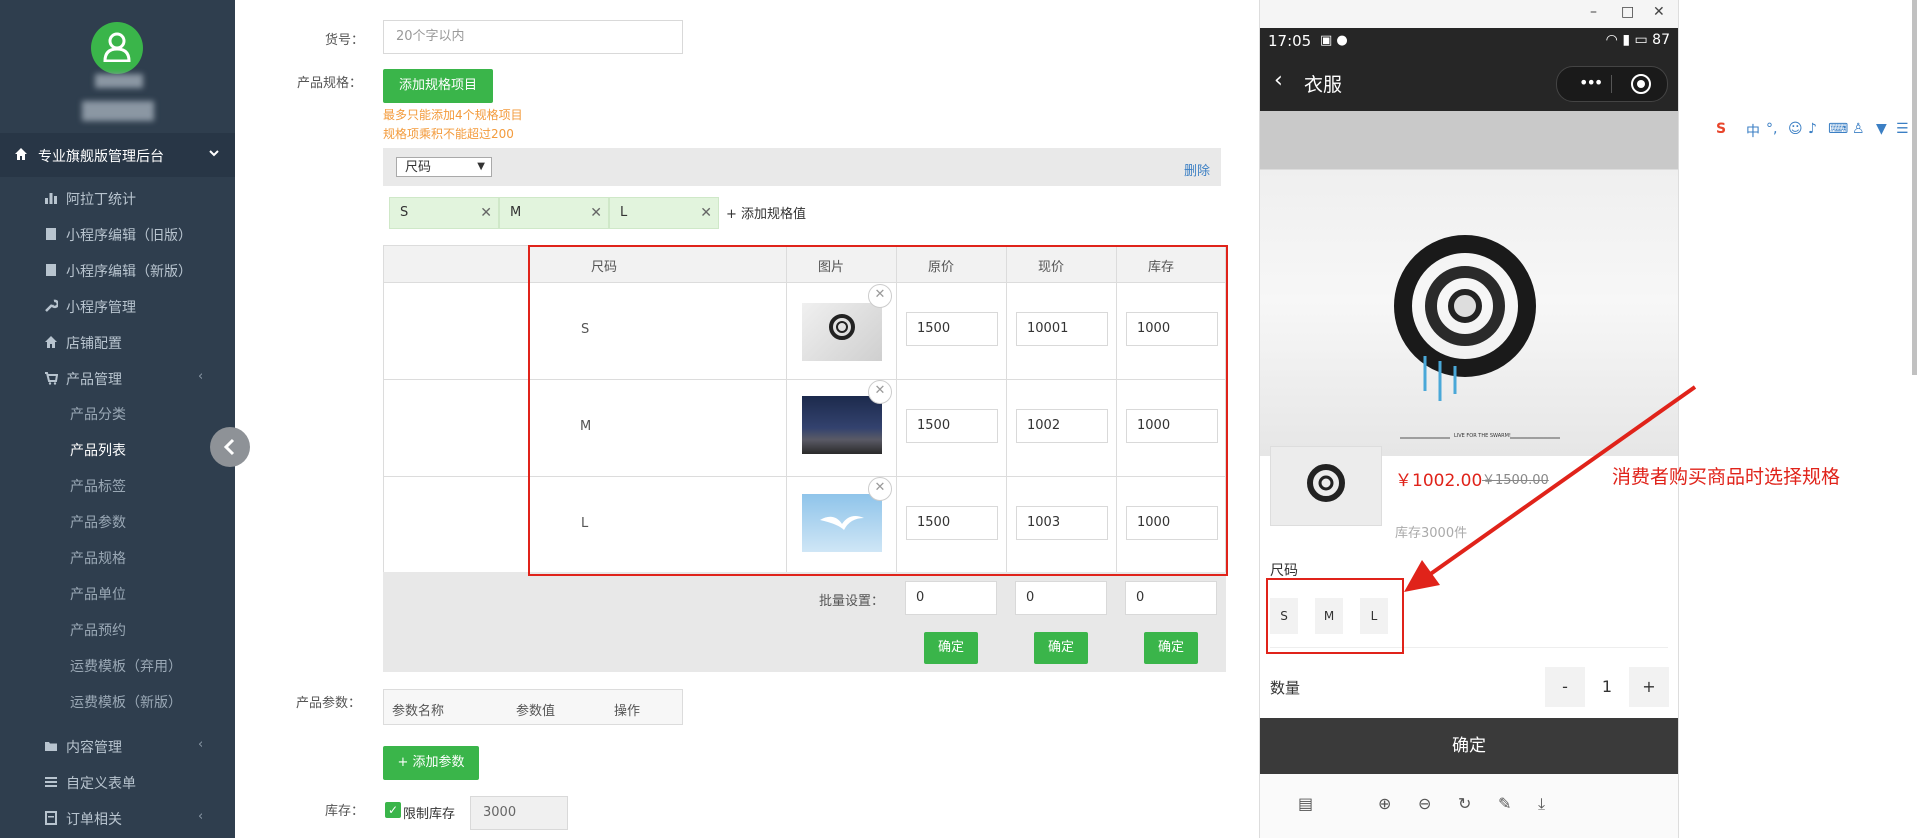  What do you see at coordinates (98, 450) in the screenshot?
I see `sidebar-sub-product-list: 产品列表` at bounding box center [98, 450].